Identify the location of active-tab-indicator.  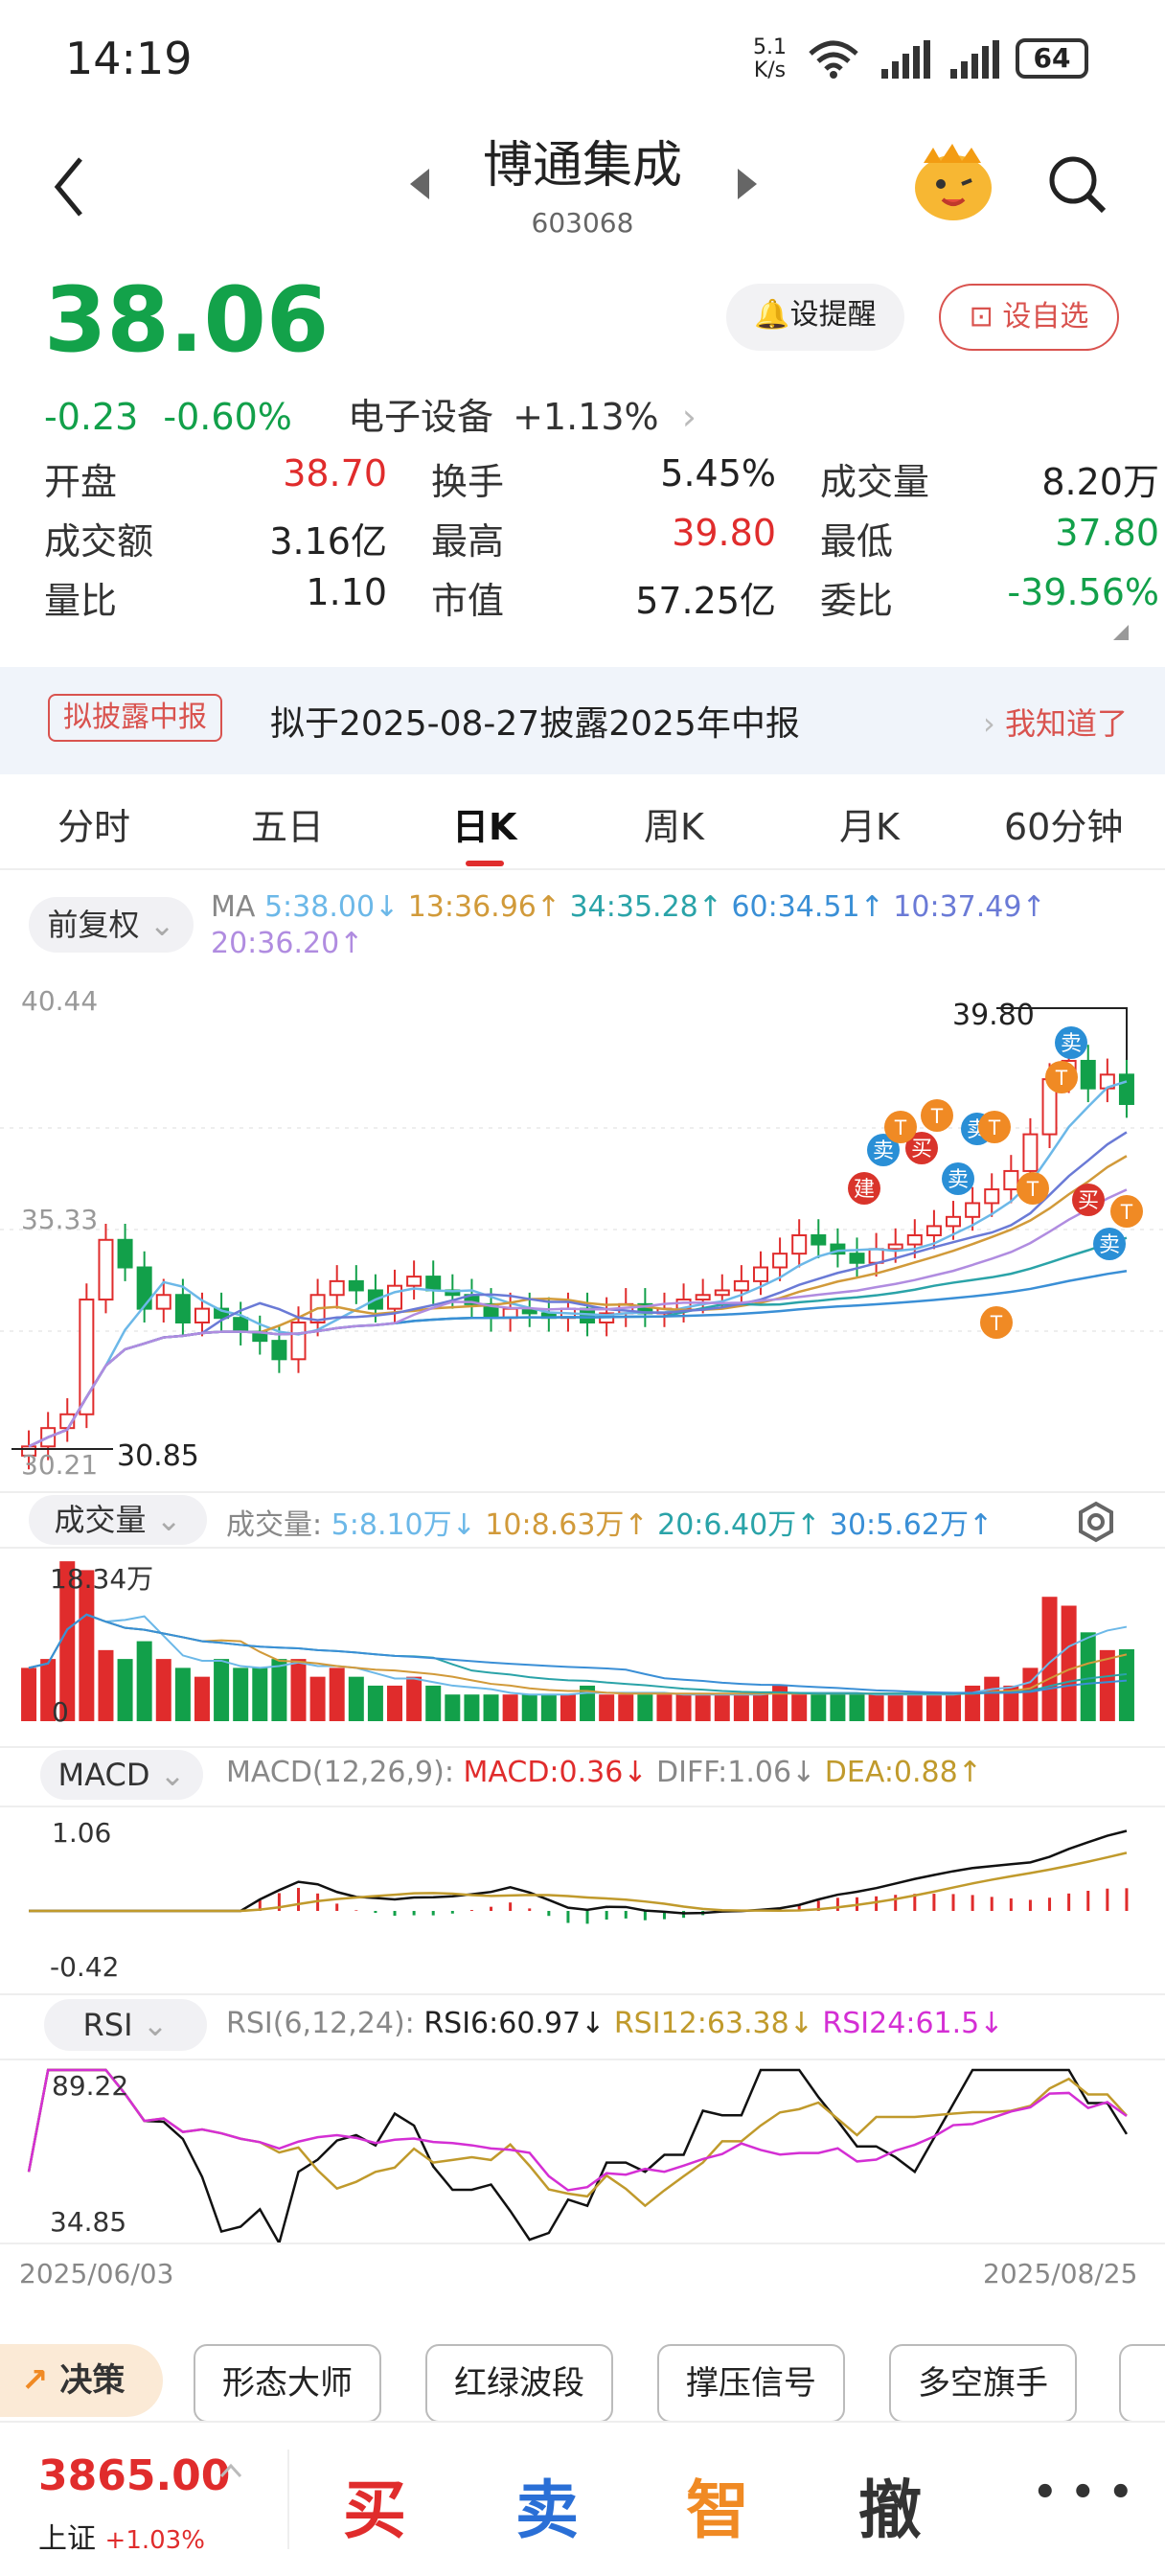
(485, 863).